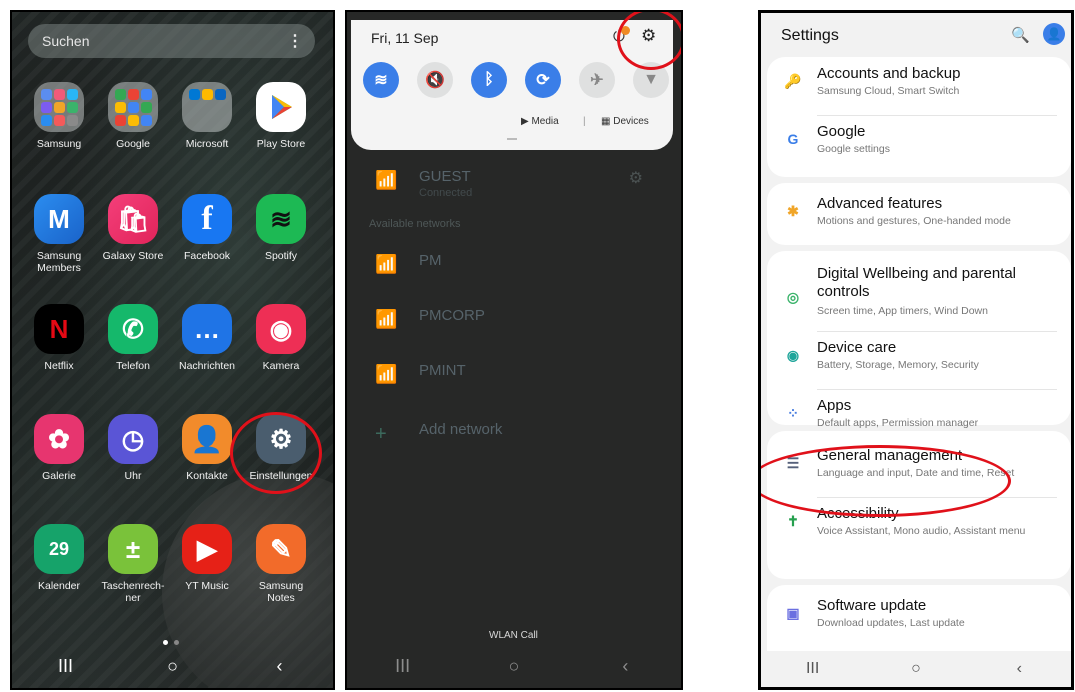 The width and height of the screenshot is (1075, 692). Describe the element at coordinates (381, 80) in the screenshot. I see `wifi-toggle: ≋` at that location.